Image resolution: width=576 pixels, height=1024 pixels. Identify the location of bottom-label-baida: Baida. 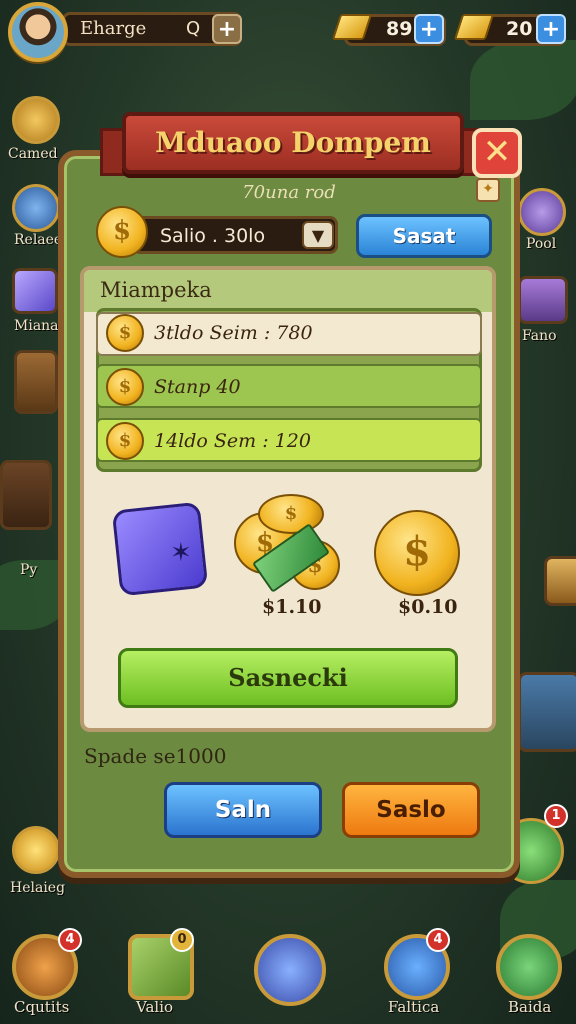
(530, 1007).